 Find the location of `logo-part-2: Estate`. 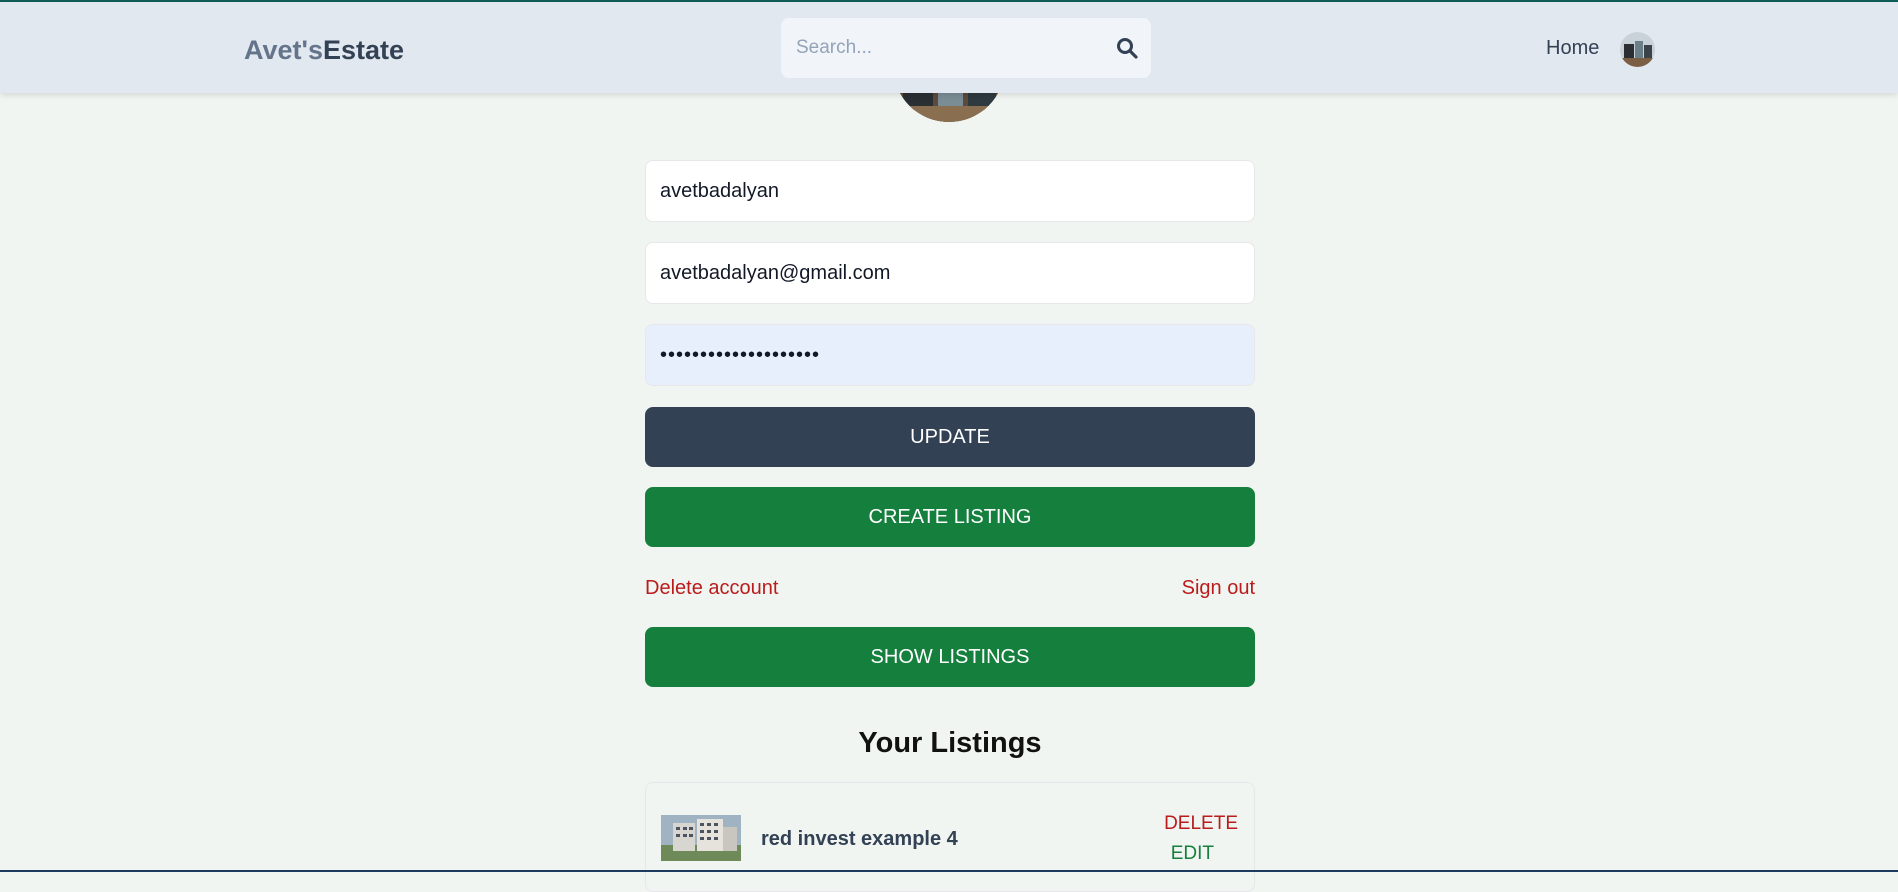

logo-part-2: Estate is located at coordinates (363, 50).